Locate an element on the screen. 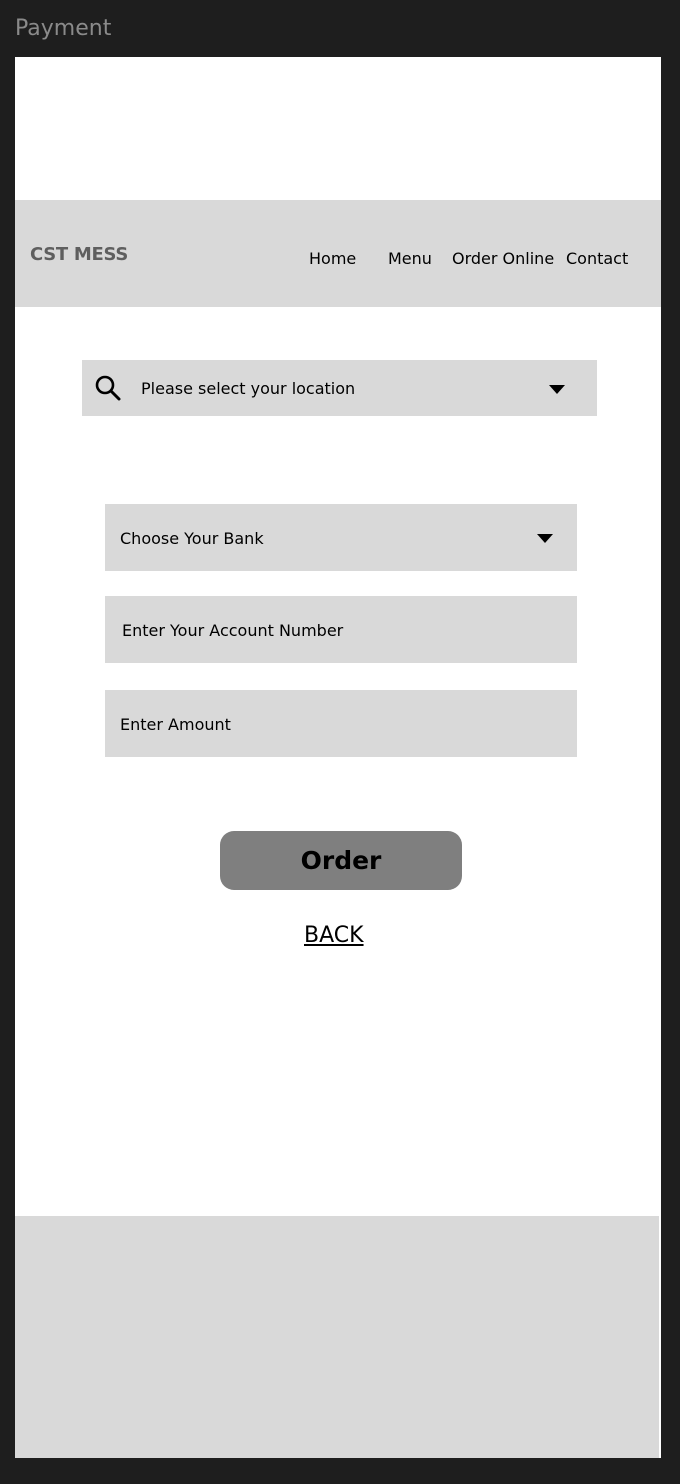 Image resolution: width=680 pixels, height=1484 pixels. nav-link-order-online: Order Online is located at coordinates (503, 258).